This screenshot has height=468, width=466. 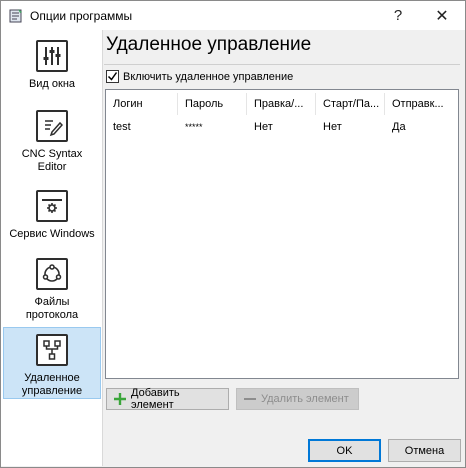 What do you see at coordinates (52, 160) in the screenshot?
I see `sidebar-item-label: CNC Syntax Editor` at bounding box center [52, 160].